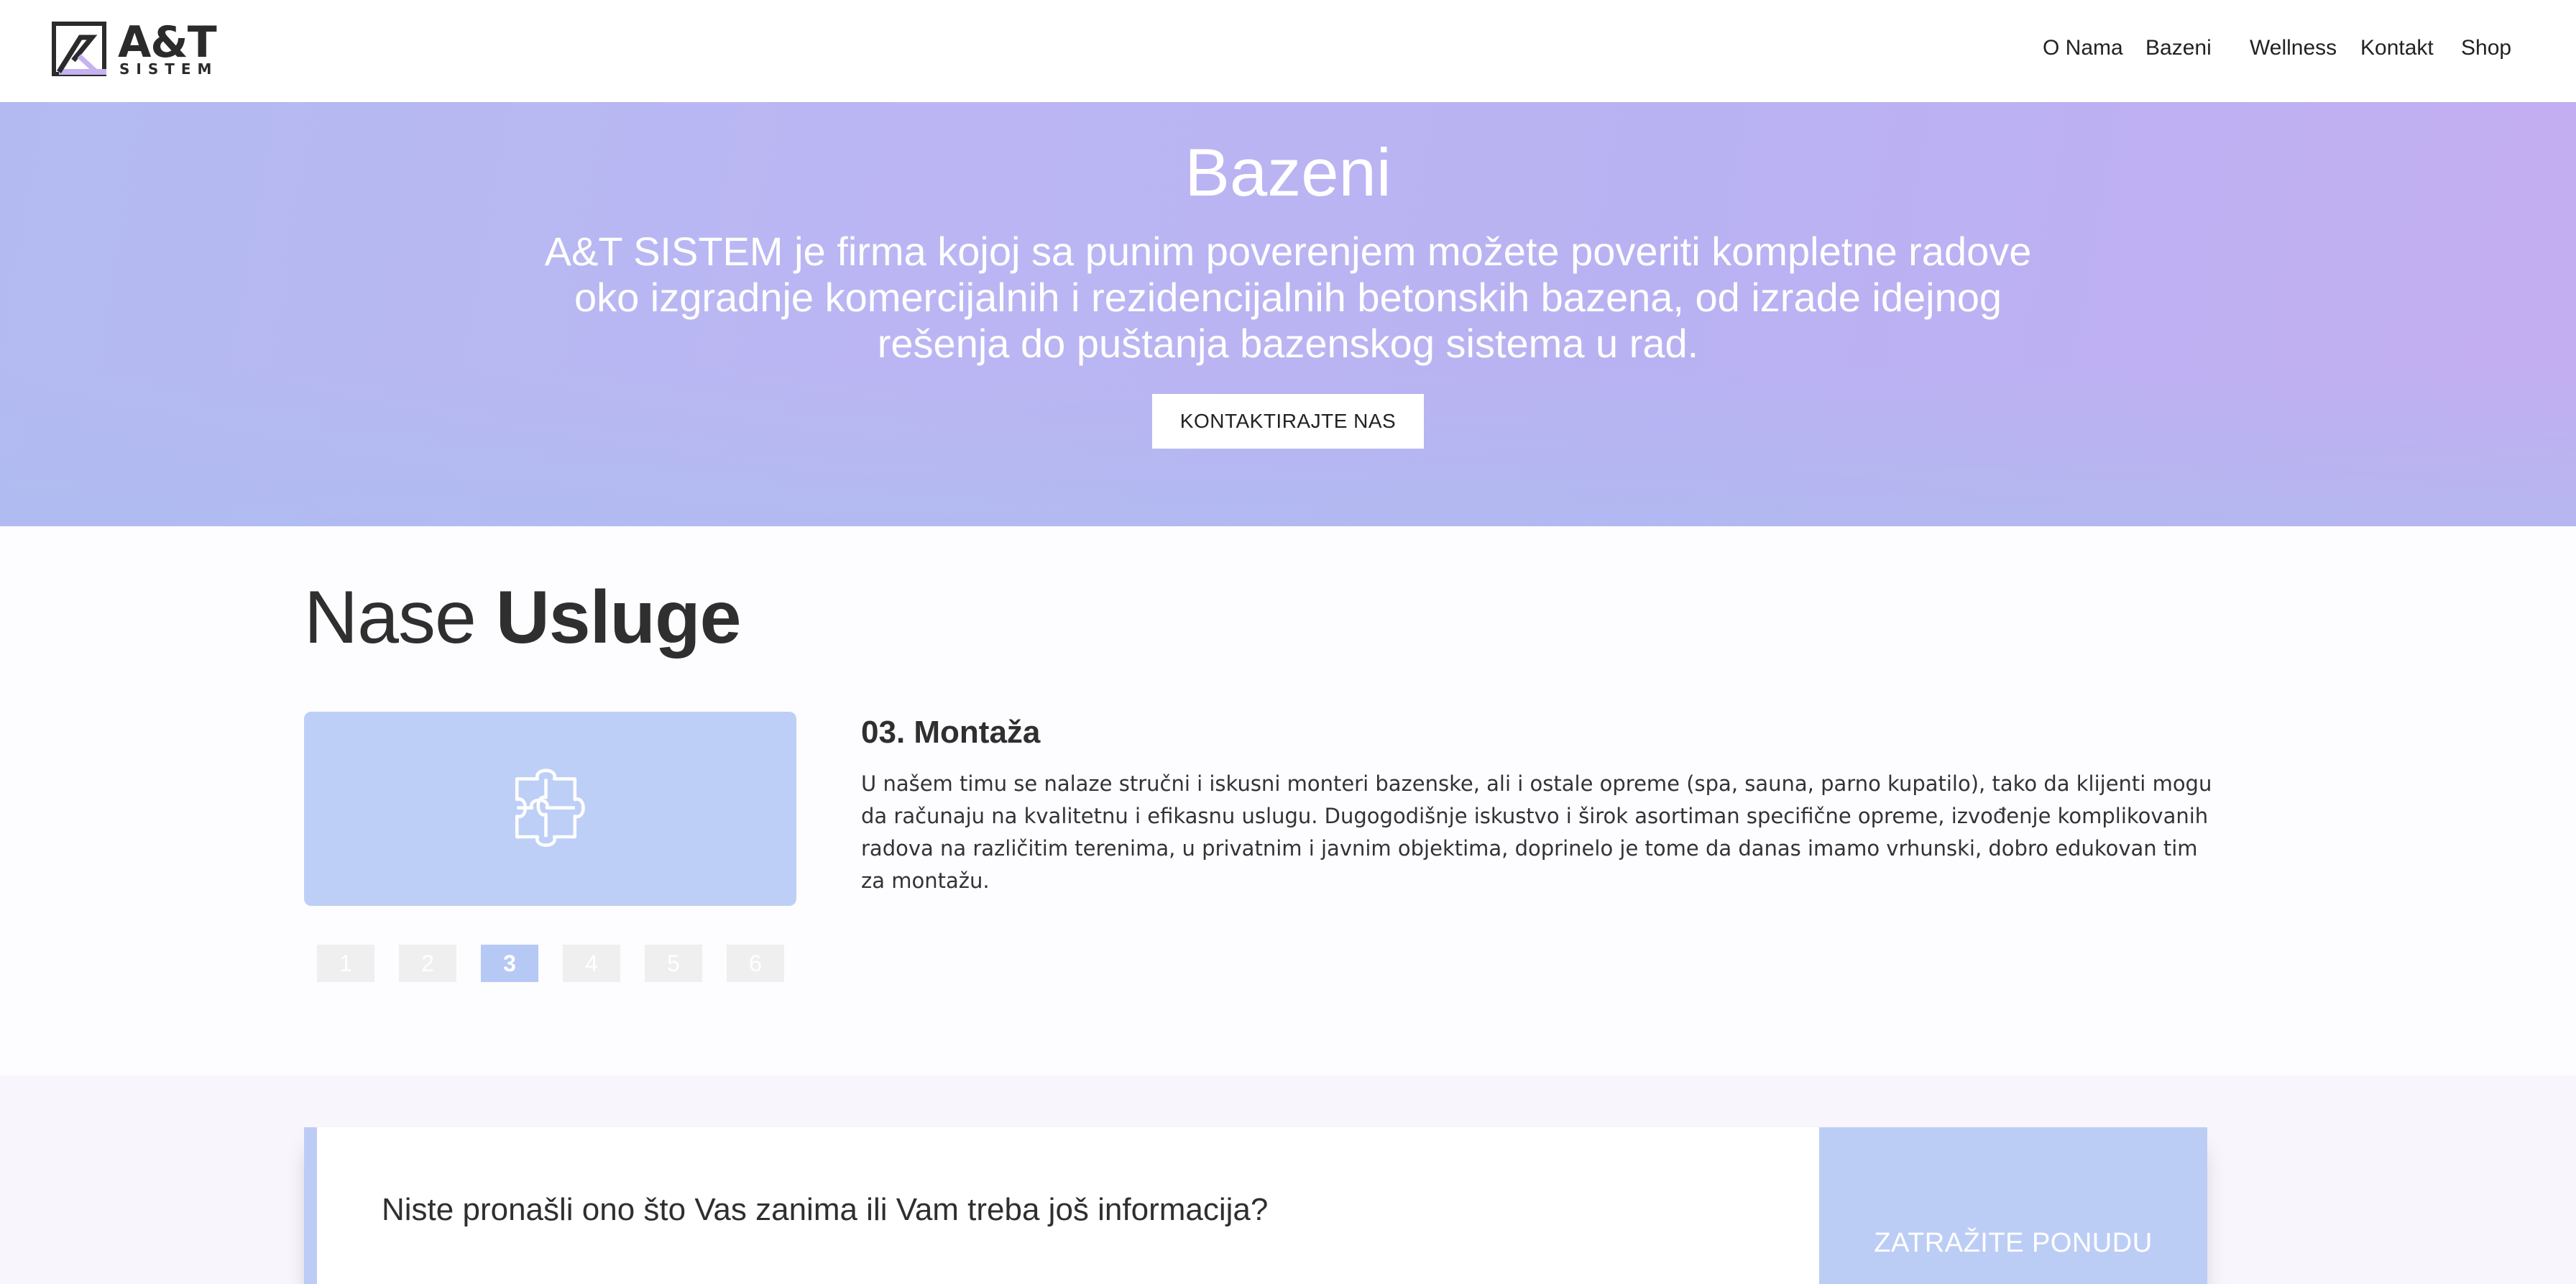 The width and height of the screenshot is (2576, 1284). What do you see at coordinates (1288, 172) in the screenshot?
I see `hero-title: Bazeni` at bounding box center [1288, 172].